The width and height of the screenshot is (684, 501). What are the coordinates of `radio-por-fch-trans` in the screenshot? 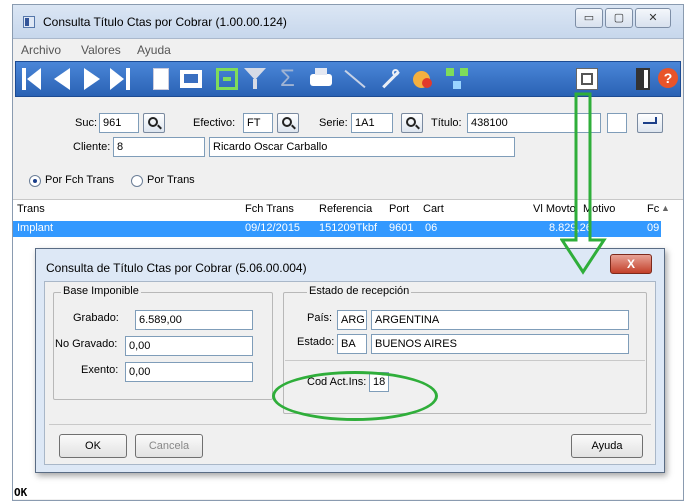 It's located at (35, 181).